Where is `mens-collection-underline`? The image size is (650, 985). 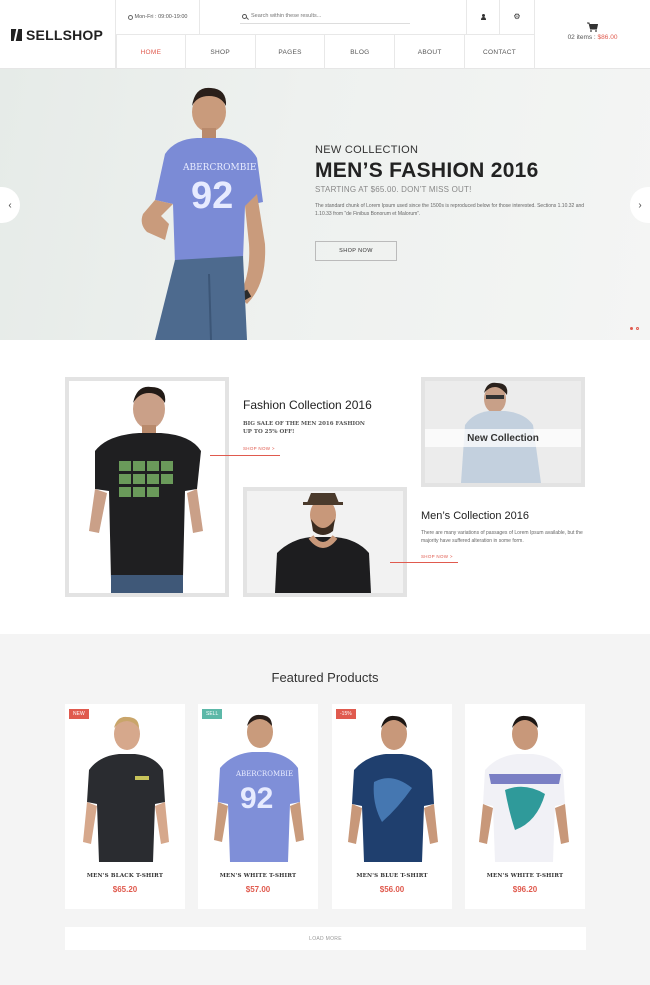
mens-collection-underline is located at coordinates (424, 562).